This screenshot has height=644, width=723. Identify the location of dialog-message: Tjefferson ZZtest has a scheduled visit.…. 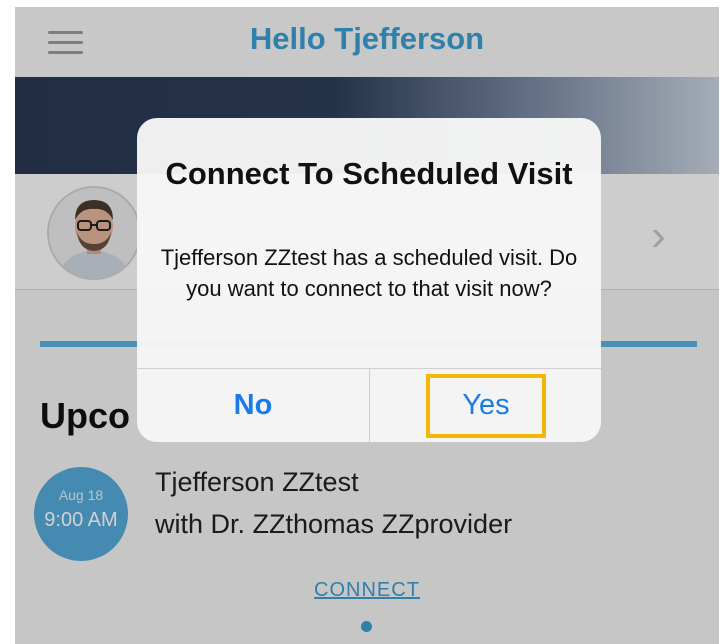
(369, 273).